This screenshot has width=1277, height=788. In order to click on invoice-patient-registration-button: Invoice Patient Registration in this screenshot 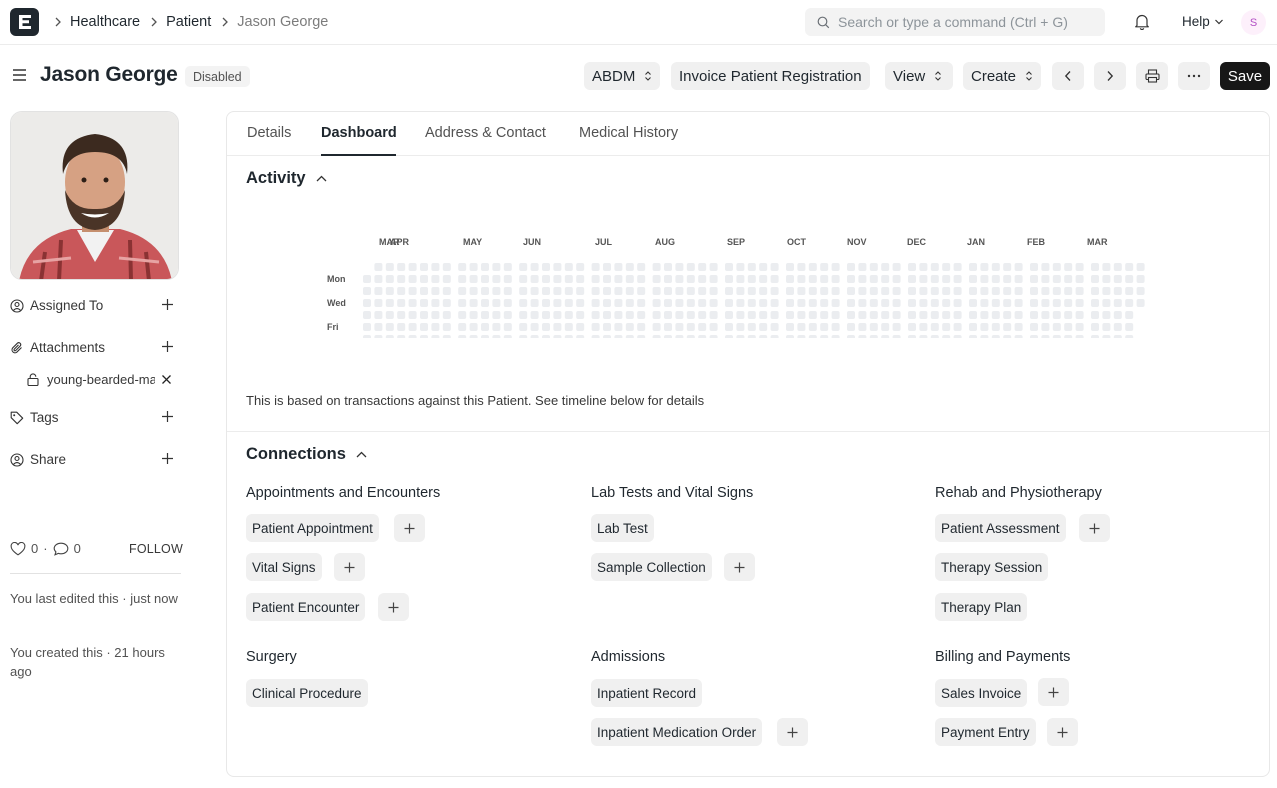, I will do `click(770, 76)`.